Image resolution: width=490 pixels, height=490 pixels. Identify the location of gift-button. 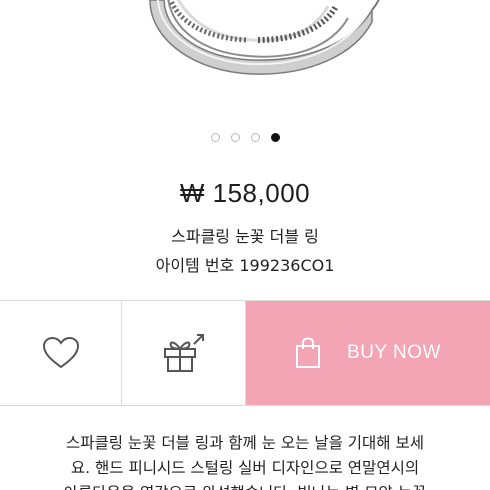
(184, 353).